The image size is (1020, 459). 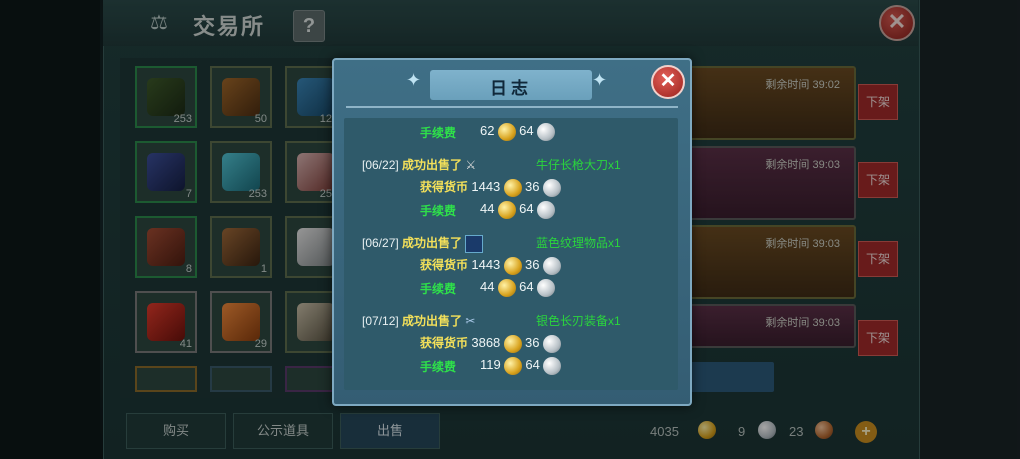 I want to click on item-icon, so click(x=474, y=243).